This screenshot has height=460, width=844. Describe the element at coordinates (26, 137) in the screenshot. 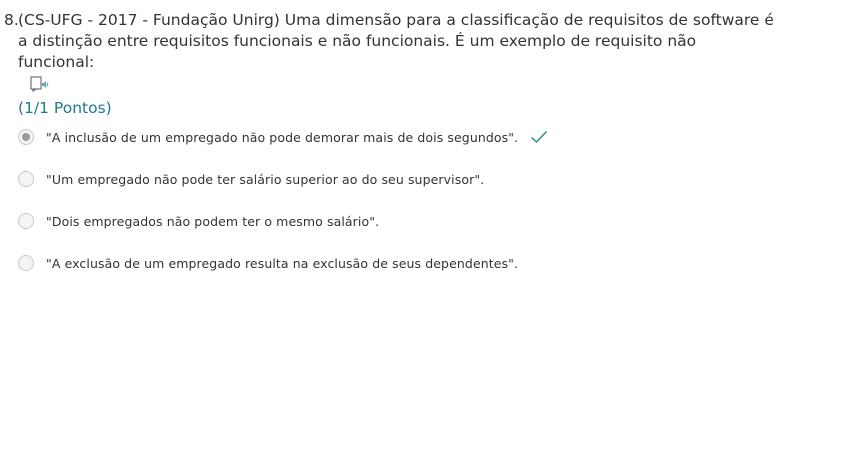

I see `radio-button-selected` at that location.